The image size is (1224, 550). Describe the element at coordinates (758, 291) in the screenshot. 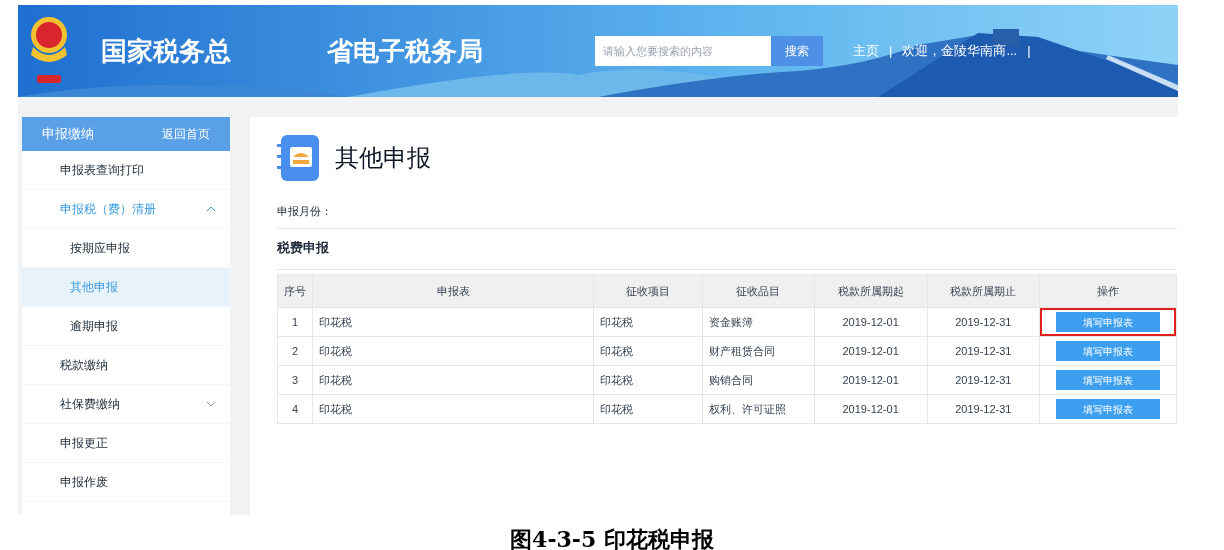

I see `column-header: 征收品目` at that location.